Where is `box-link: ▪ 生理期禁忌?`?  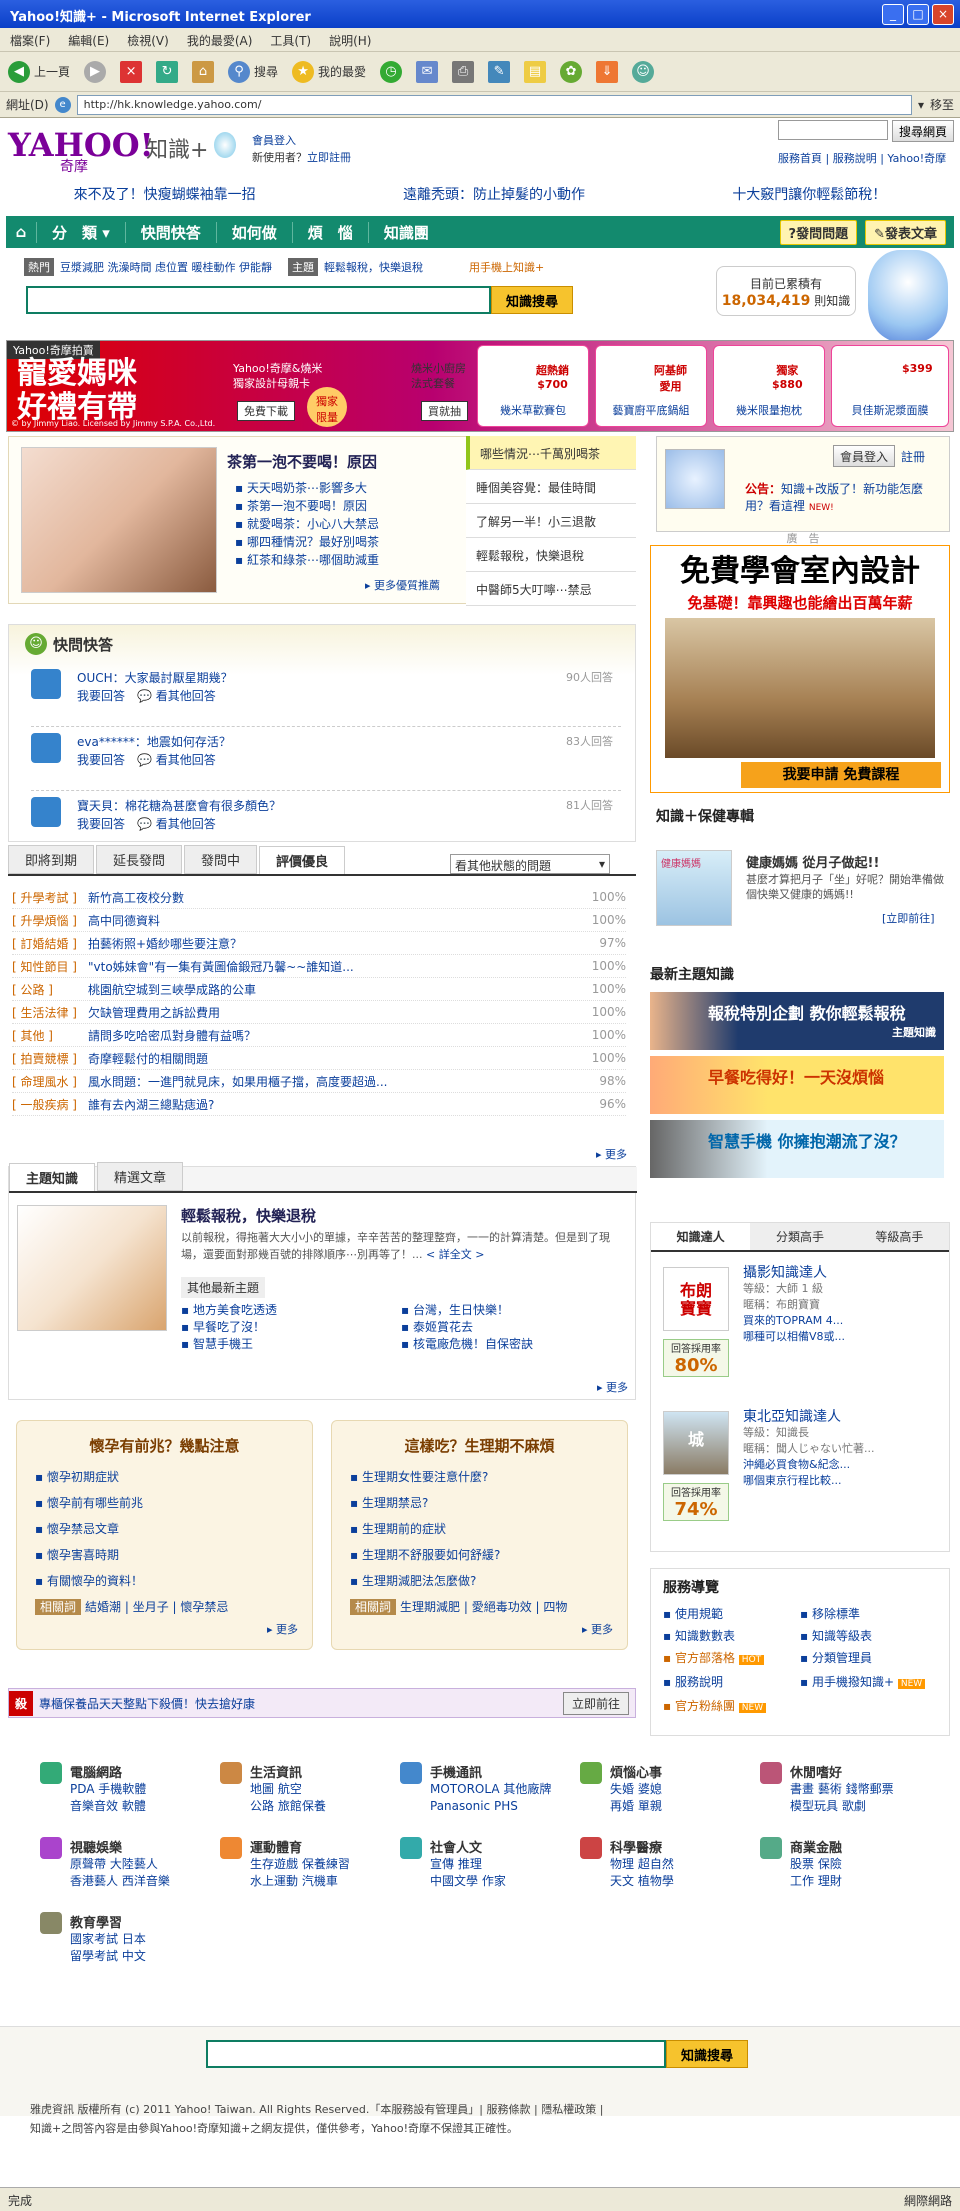 box-link: ▪ 生理期禁忌? is located at coordinates (479, 1503).